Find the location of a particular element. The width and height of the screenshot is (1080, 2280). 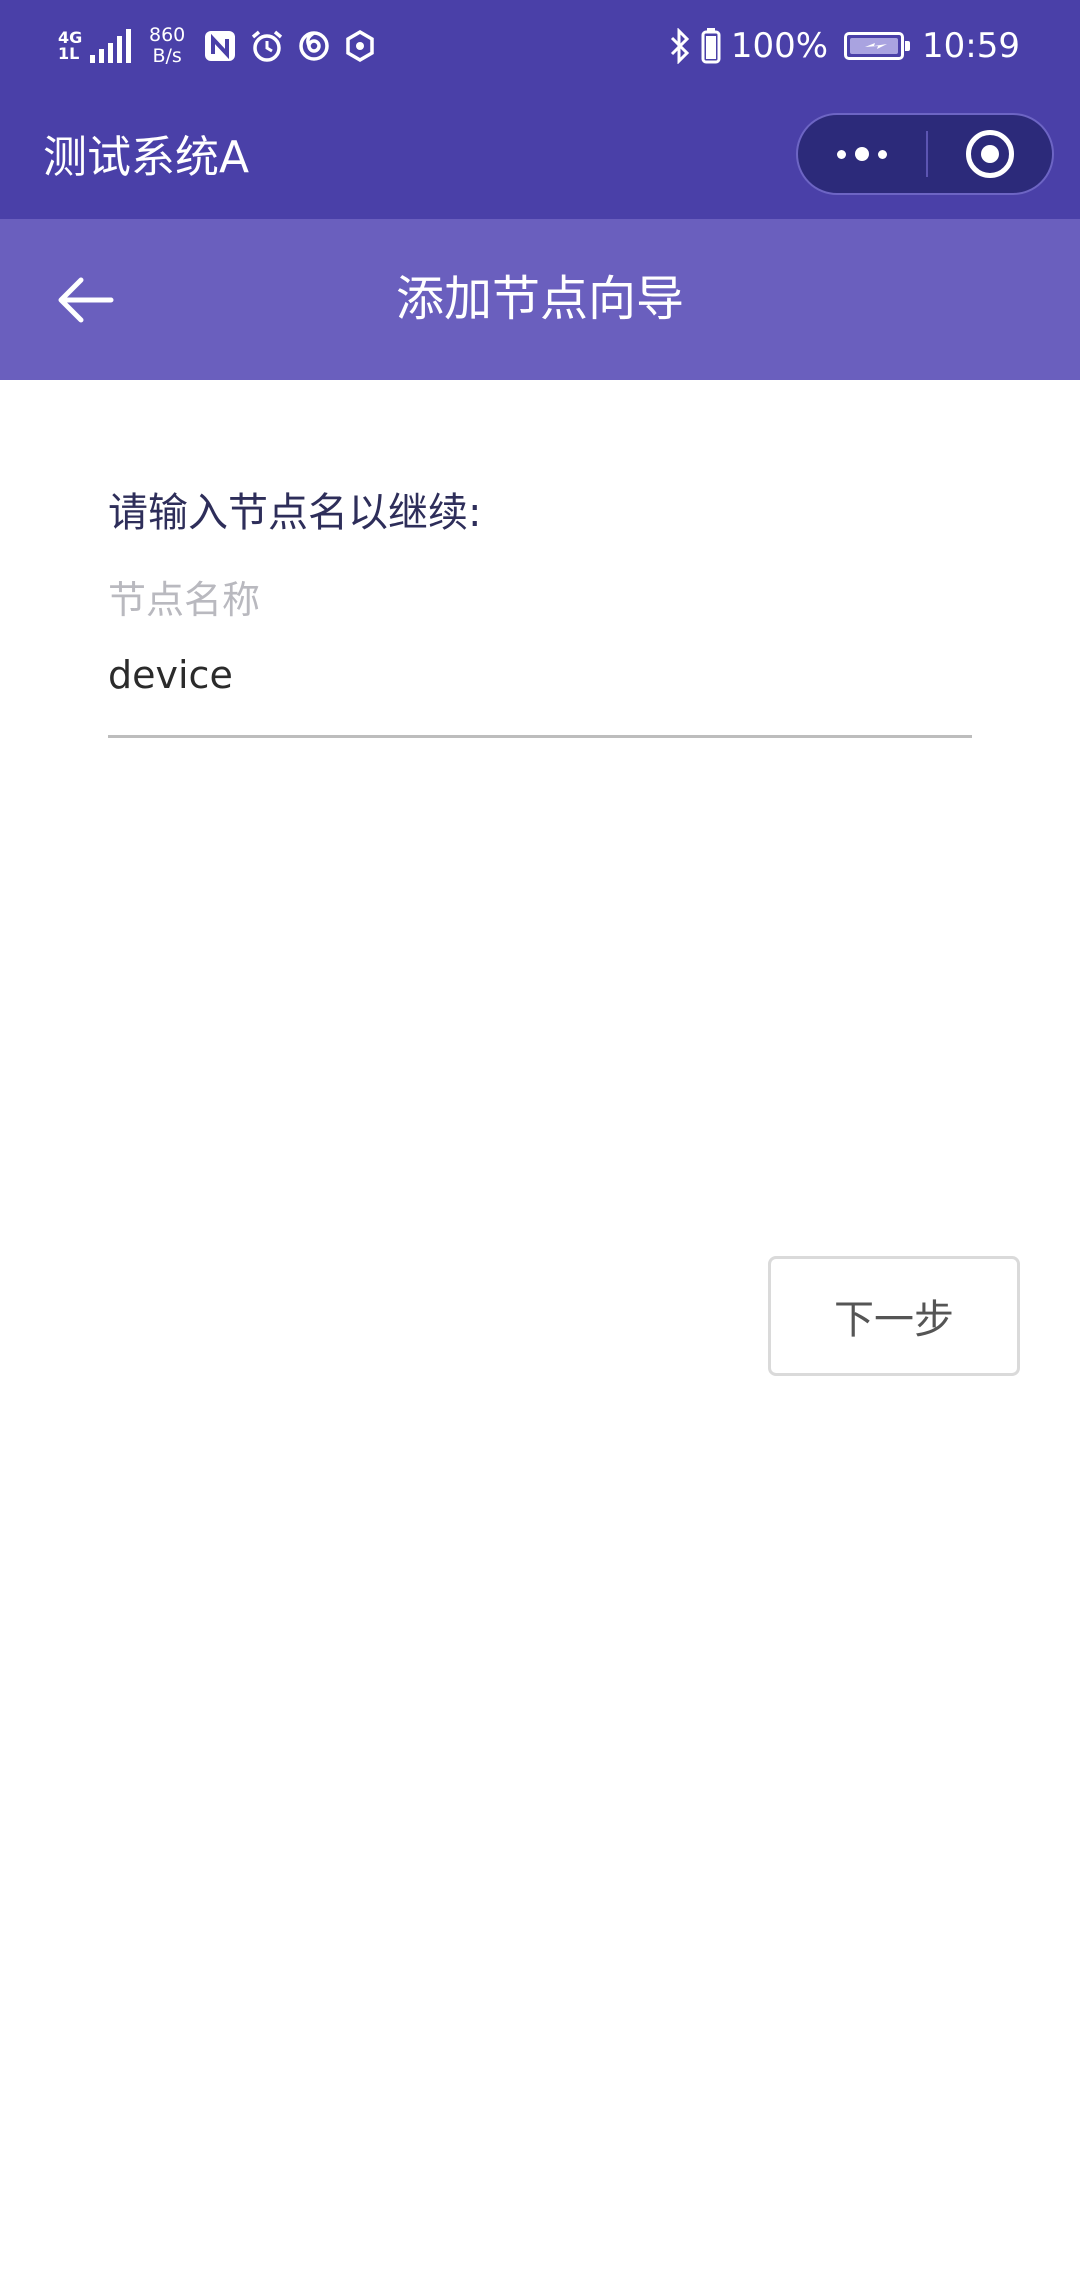

status-bar: 4G 1L 860 B/s 100% 10:59 is located at coordinates (540, 46).